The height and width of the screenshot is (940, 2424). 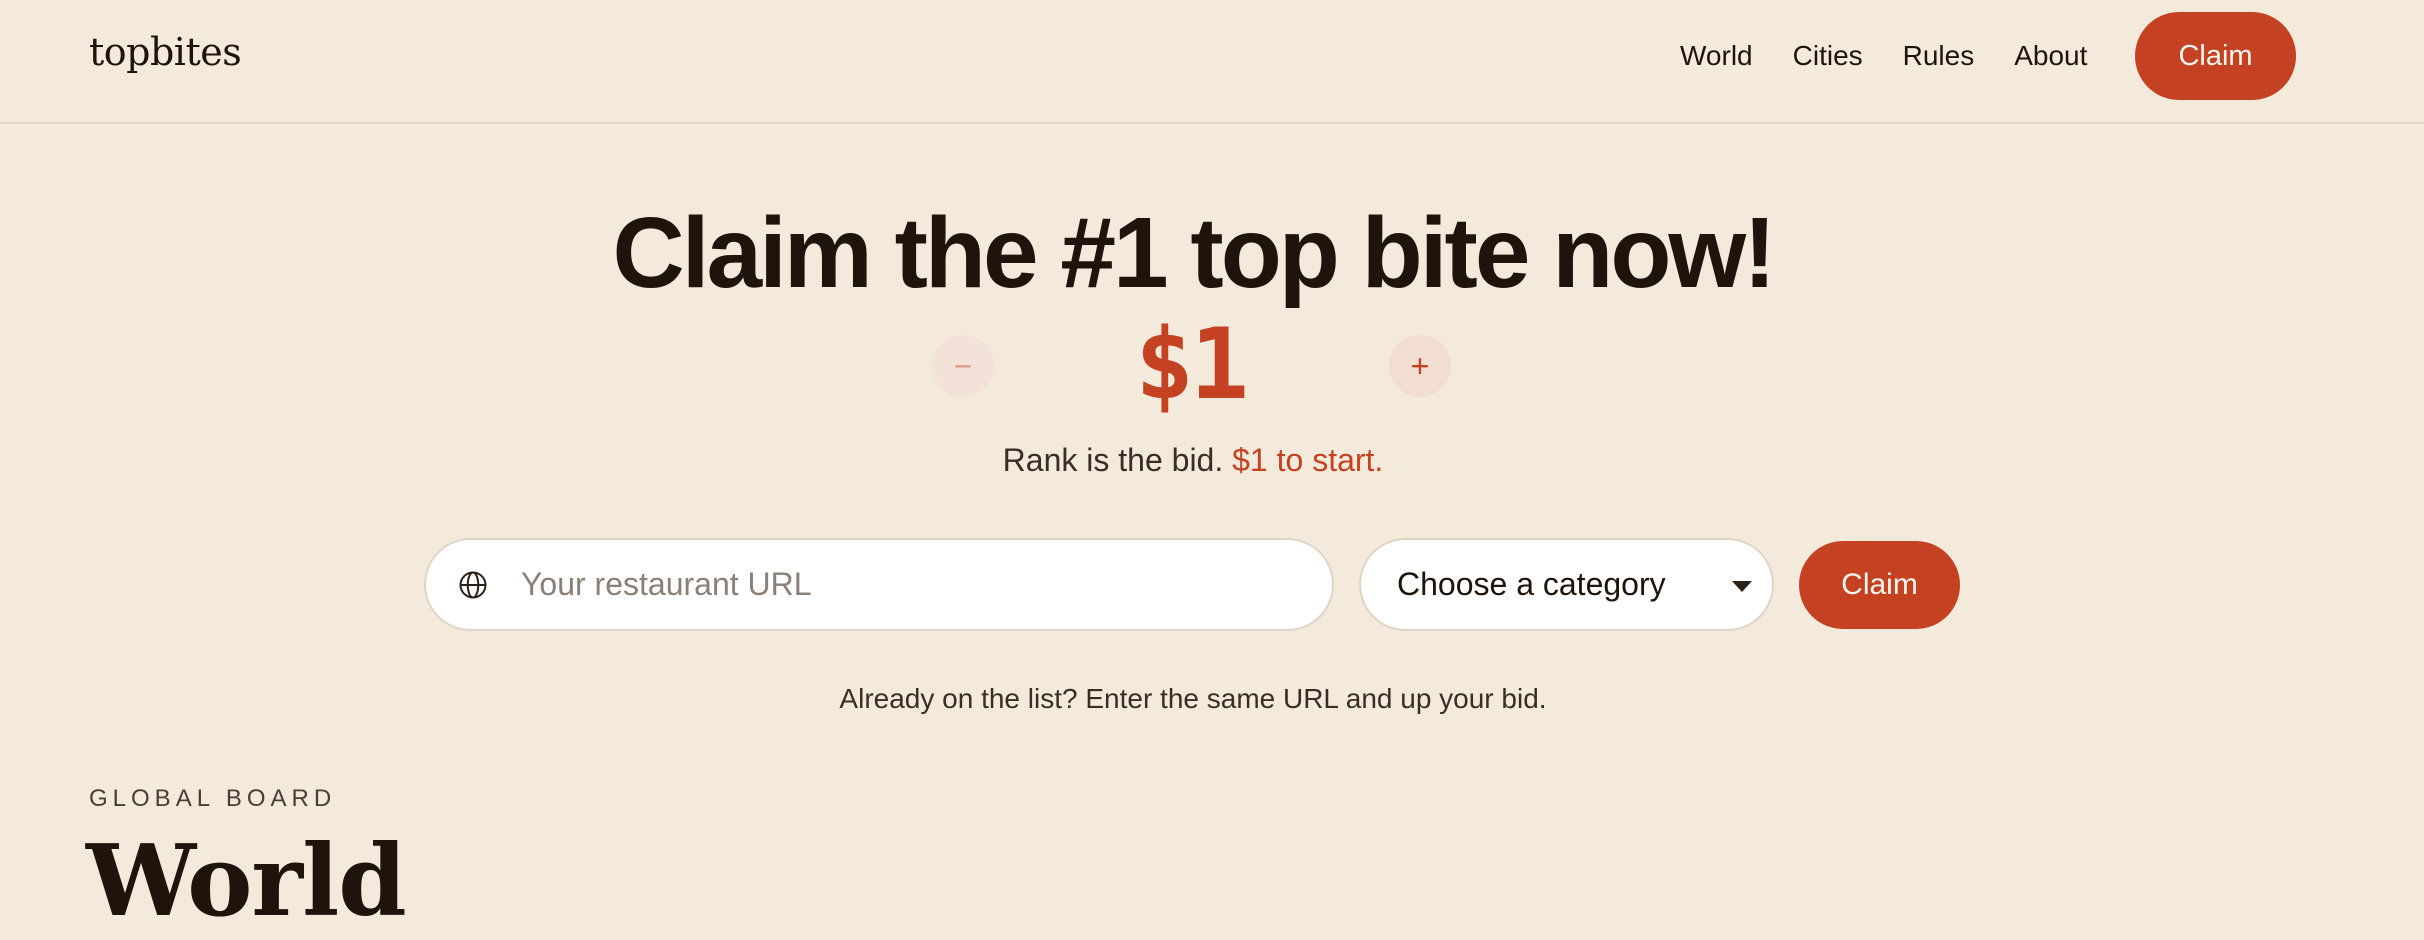 I want to click on globe-icon, so click(x=473, y=585).